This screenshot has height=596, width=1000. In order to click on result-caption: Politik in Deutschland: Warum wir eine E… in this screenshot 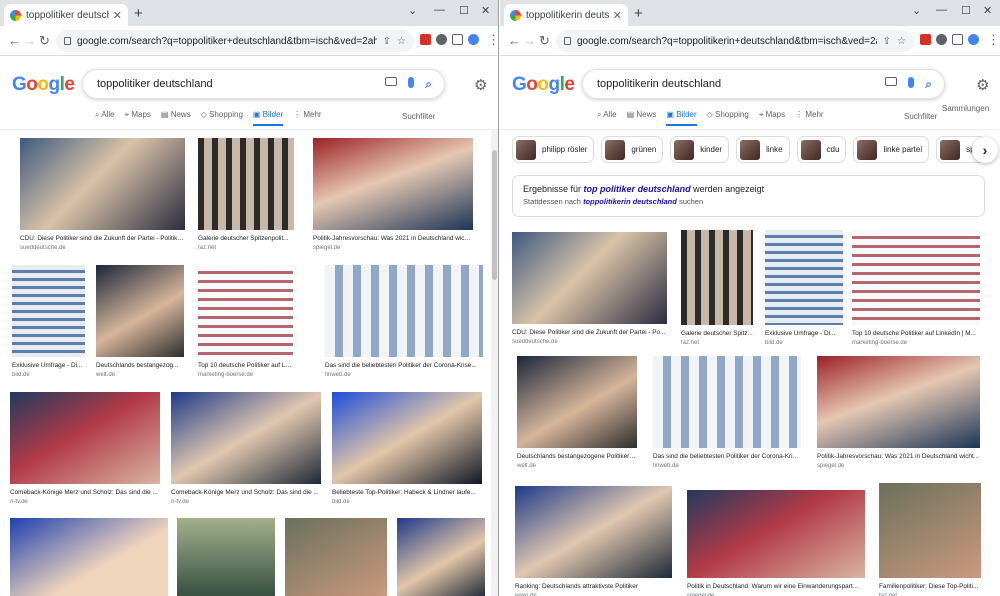, I will do `click(776, 586)`.